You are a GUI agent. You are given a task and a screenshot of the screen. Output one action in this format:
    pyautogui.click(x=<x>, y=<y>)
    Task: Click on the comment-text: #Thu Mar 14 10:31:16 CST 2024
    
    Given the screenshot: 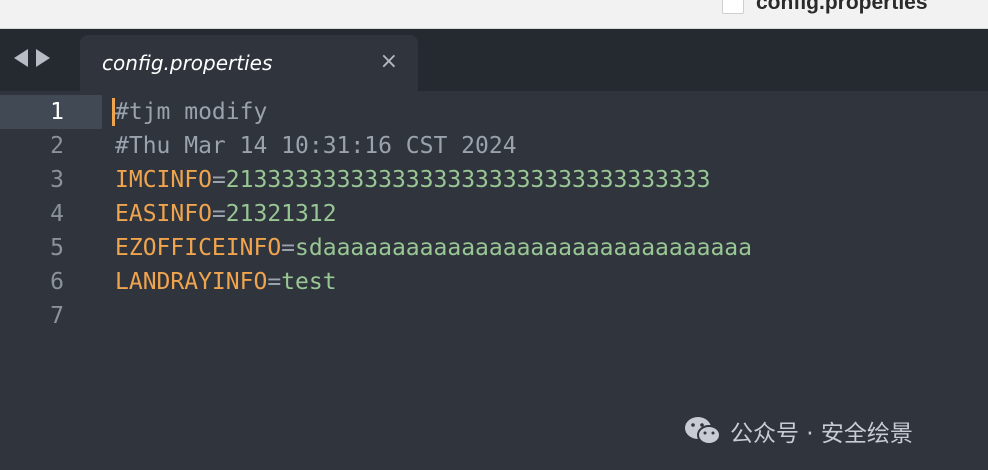 What is the action you would take?
    pyautogui.click(x=316, y=146)
    